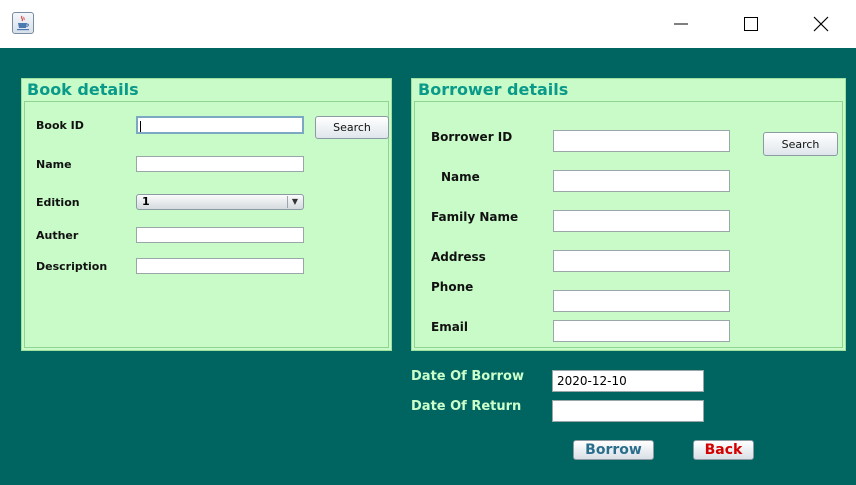 This screenshot has width=856, height=485. I want to click on description-label: Description, so click(72, 266).